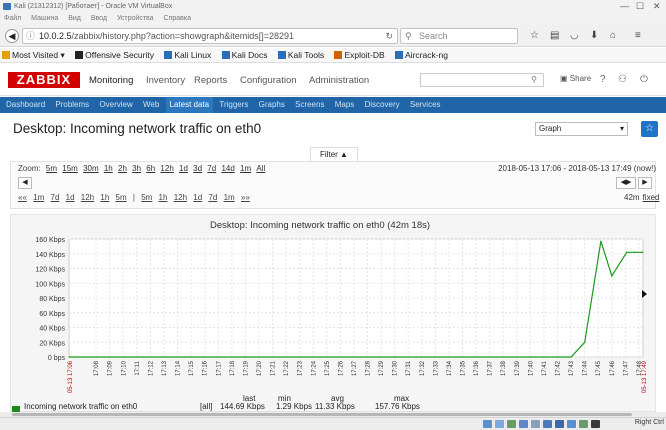 The image size is (666, 430). I want to click on top-menu-configuration: Configuration, so click(268, 80).